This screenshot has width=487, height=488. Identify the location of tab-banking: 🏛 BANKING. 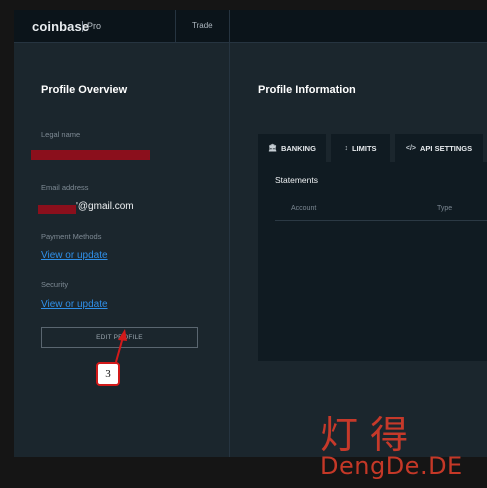
(292, 148).